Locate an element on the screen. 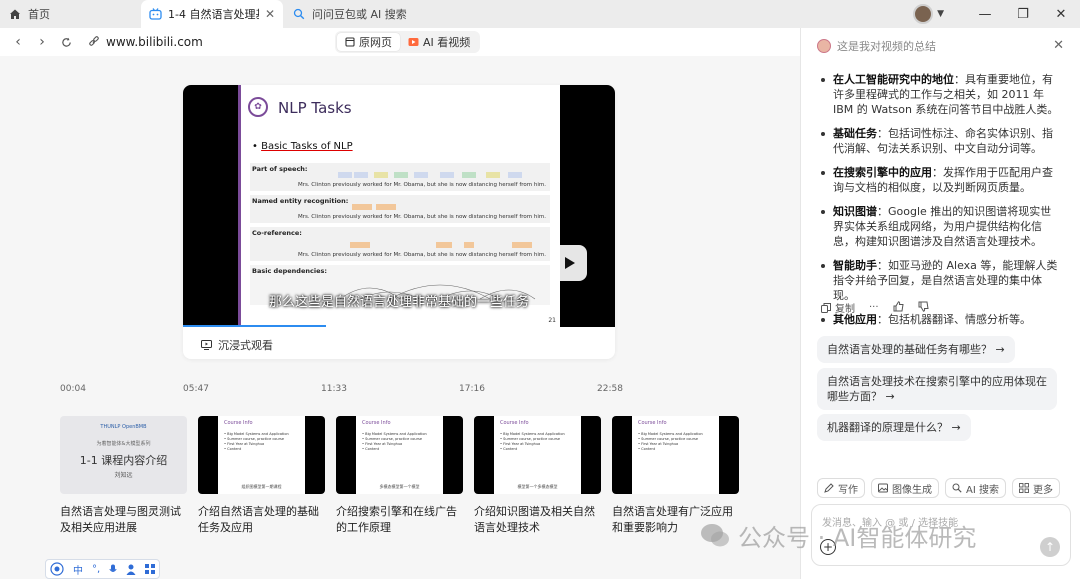 This screenshot has width=1080, height=579. more-skills-button: 更多 is located at coordinates (1035, 488).